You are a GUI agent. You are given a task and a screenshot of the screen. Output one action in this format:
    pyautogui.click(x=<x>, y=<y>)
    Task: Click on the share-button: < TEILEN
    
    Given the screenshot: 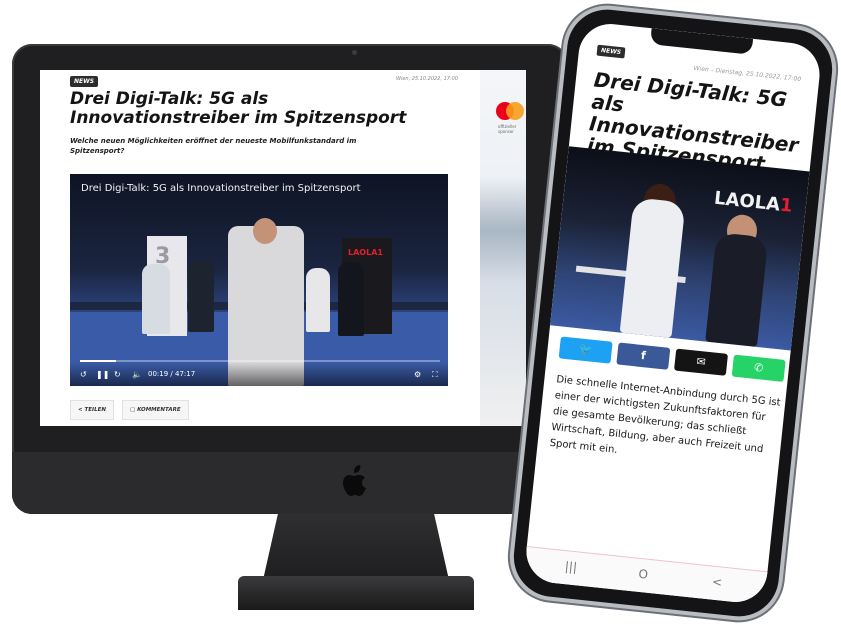 What is the action you would take?
    pyautogui.click(x=92, y=410)
    